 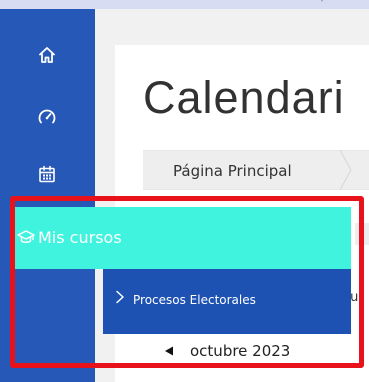 I want to click on page-title: Calendari, so click(x=244, y=97).